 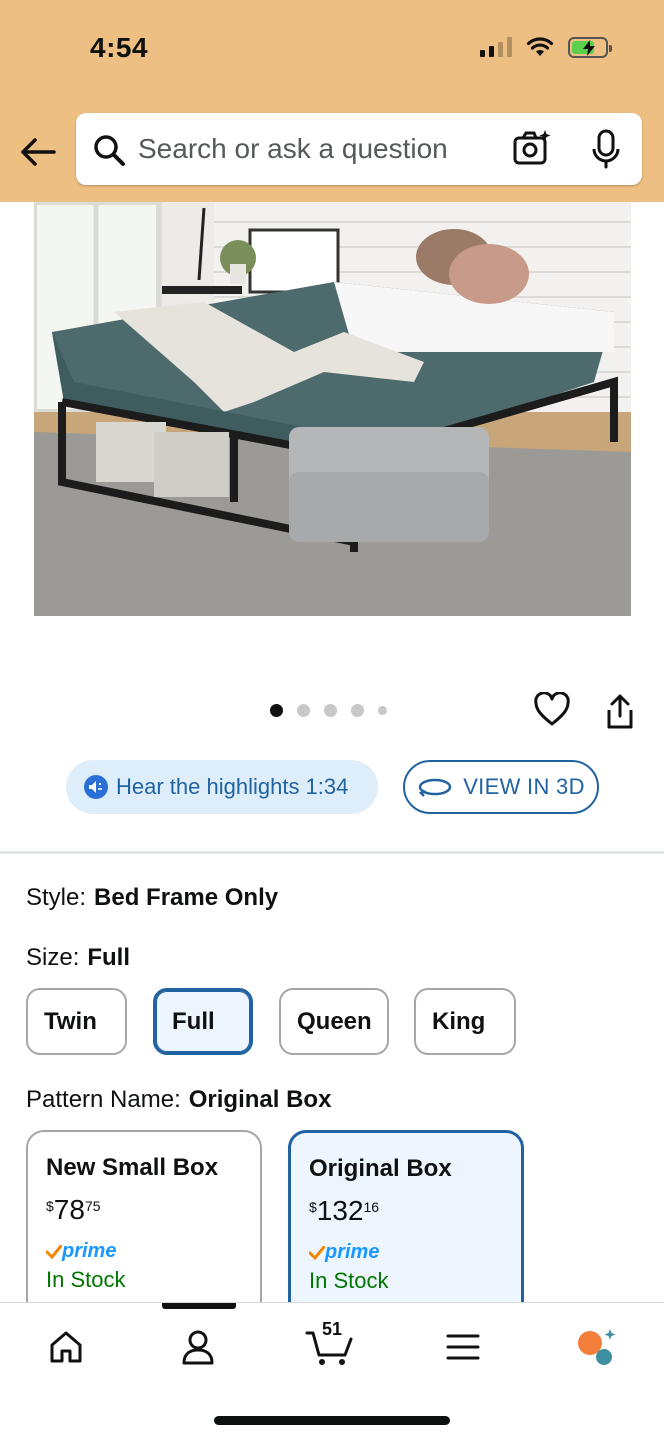 What do you see at coordinates (340, 1210) in the screenshot?
I see `price-whole: 132` at bounding box center [340, 1210].